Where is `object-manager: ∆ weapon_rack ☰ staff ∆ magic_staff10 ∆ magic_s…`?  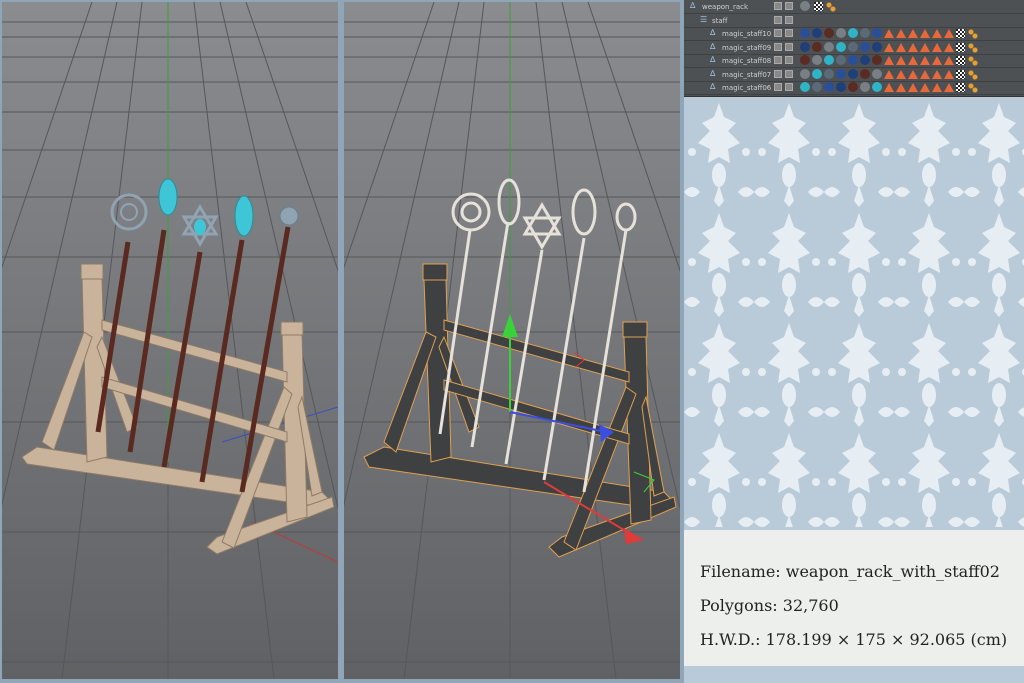 object-manager: ∆ weapon_rack ☰ staff ∆ magic_staff10 ∆ magic_s… is located at coordinates (854, 48).